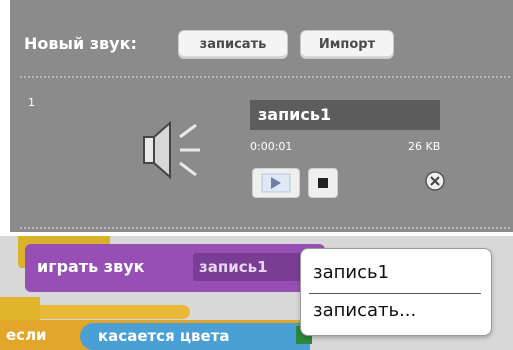  What do you see at coordinates (31, 102) in the screenshot?
I see `sound-index: 1` at bounding box center [31, 102].